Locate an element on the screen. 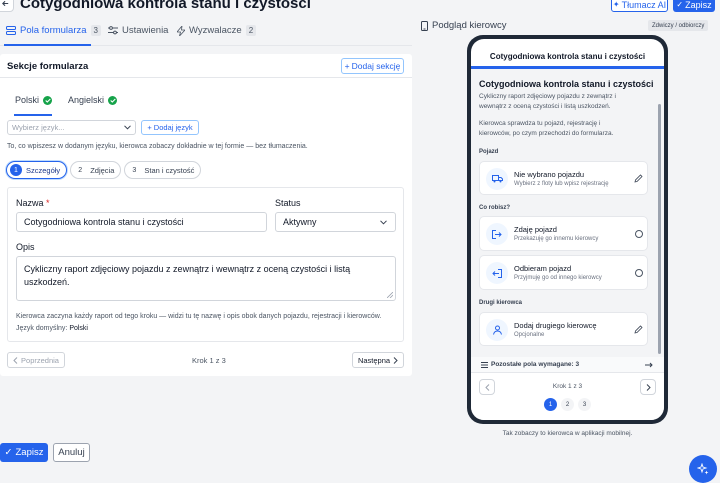  phone-remaining-fields: Pozostałe pola wymagane: 3 is located at coordinates (567, 365).